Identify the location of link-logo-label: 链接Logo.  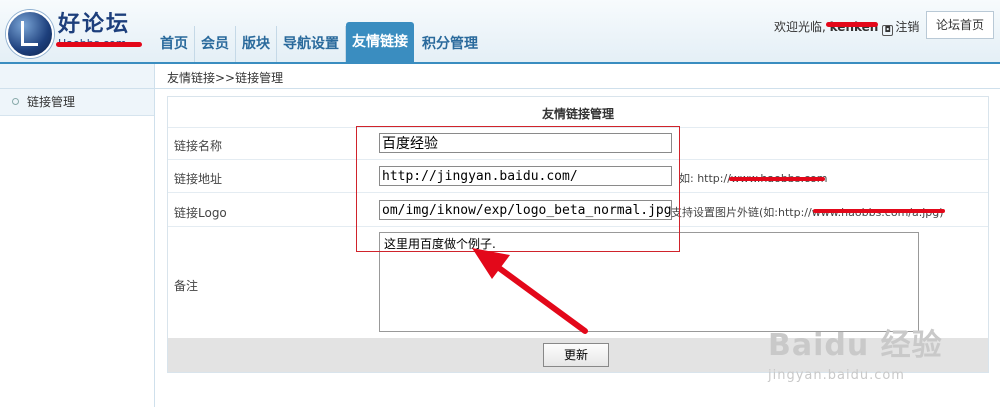
(200, 213).